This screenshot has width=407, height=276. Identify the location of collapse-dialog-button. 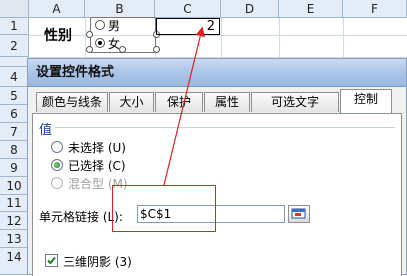
(299, 214).